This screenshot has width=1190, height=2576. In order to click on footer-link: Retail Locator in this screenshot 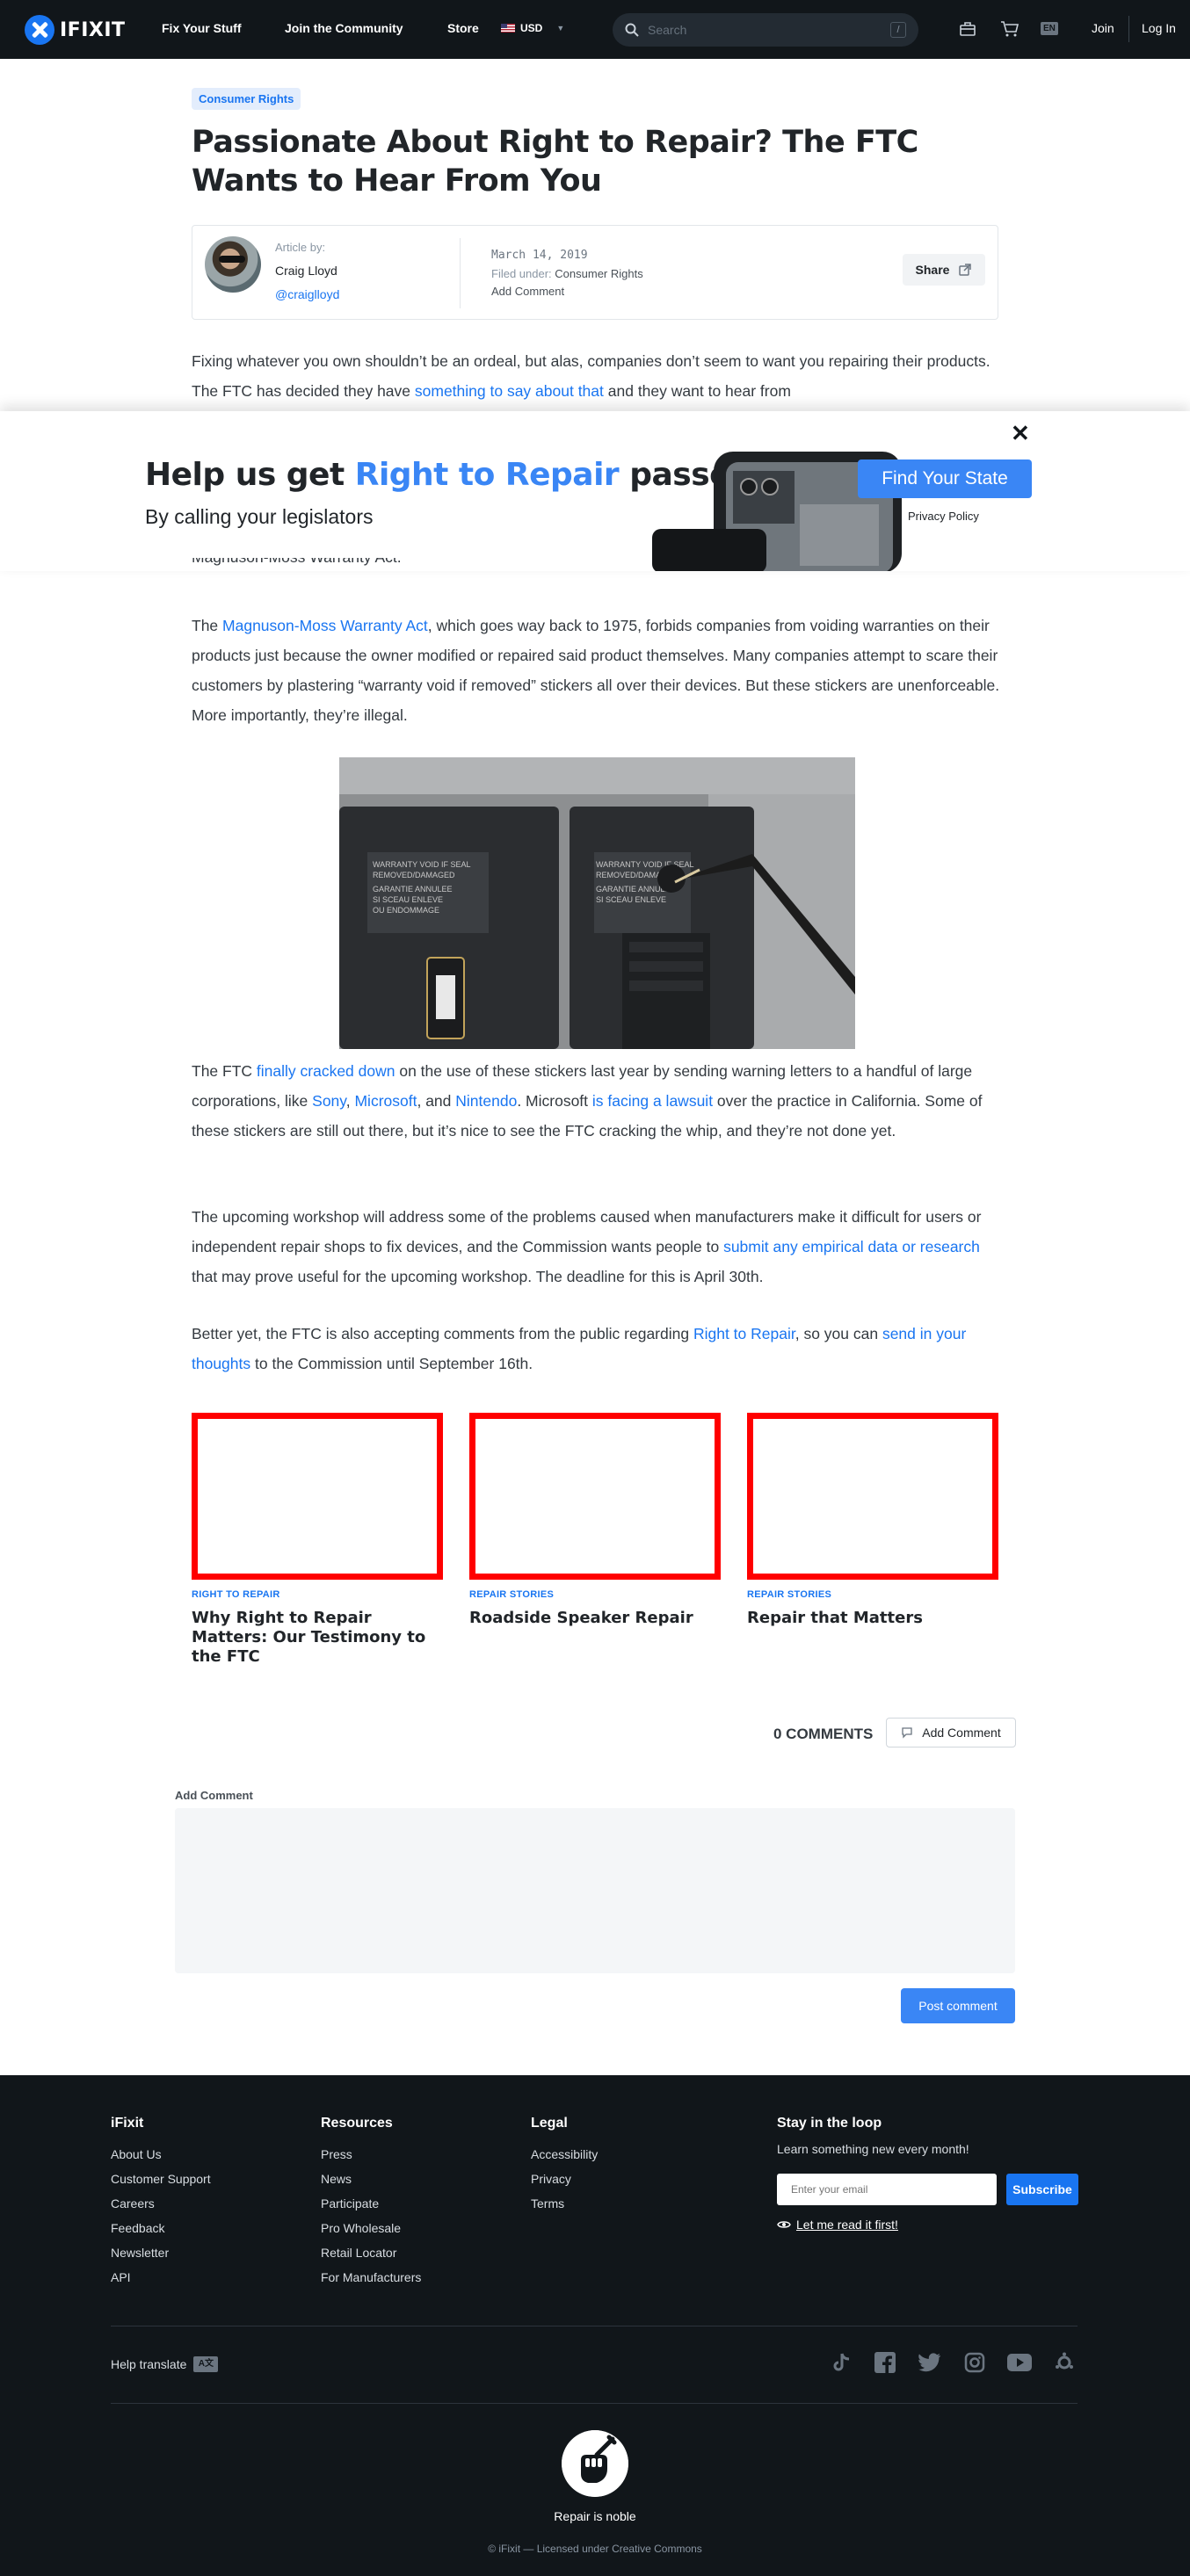, I will do `click(371, 2252)`.